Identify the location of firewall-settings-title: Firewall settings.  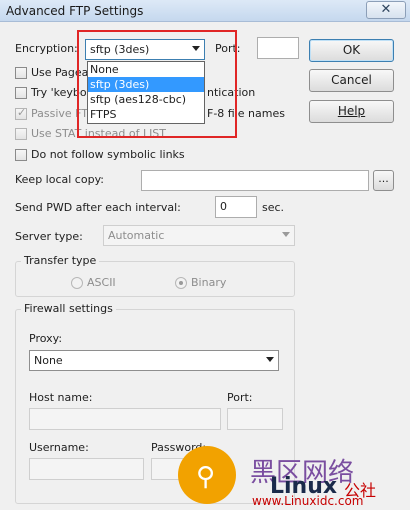
(68, 308).